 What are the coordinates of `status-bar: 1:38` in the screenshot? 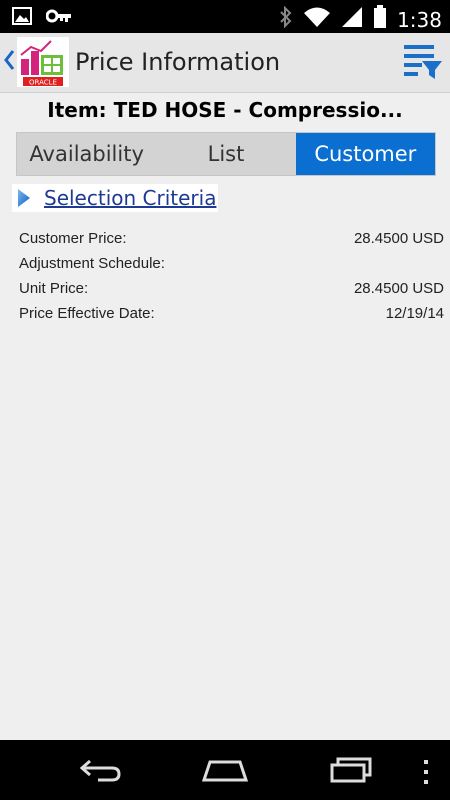 It's located at (225, 16).